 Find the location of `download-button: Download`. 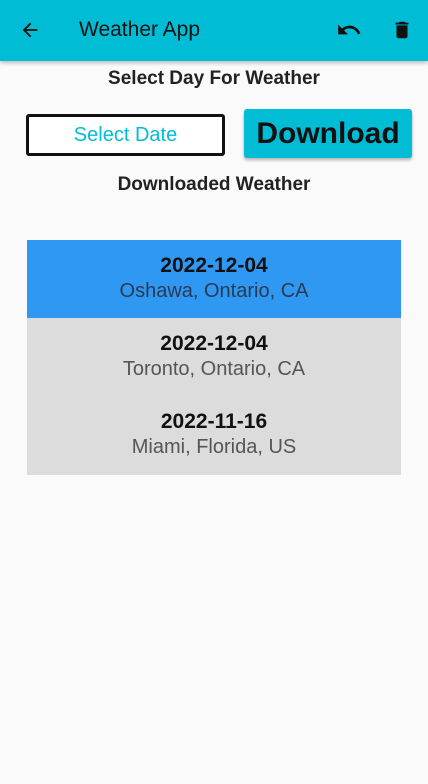

download-button: Download is located at coordinates (328, 133).